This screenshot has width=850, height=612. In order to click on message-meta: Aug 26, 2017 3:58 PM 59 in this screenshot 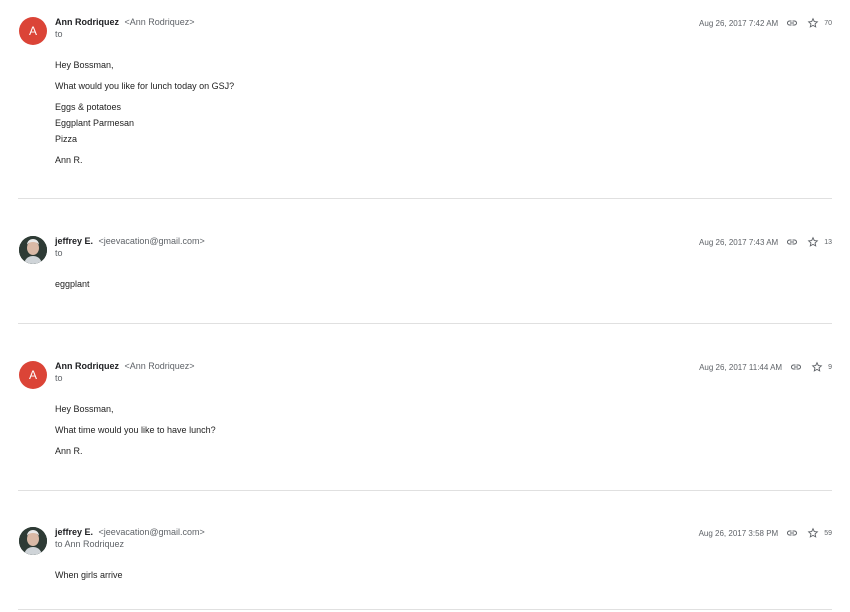, I will do `click(765, 533)`.